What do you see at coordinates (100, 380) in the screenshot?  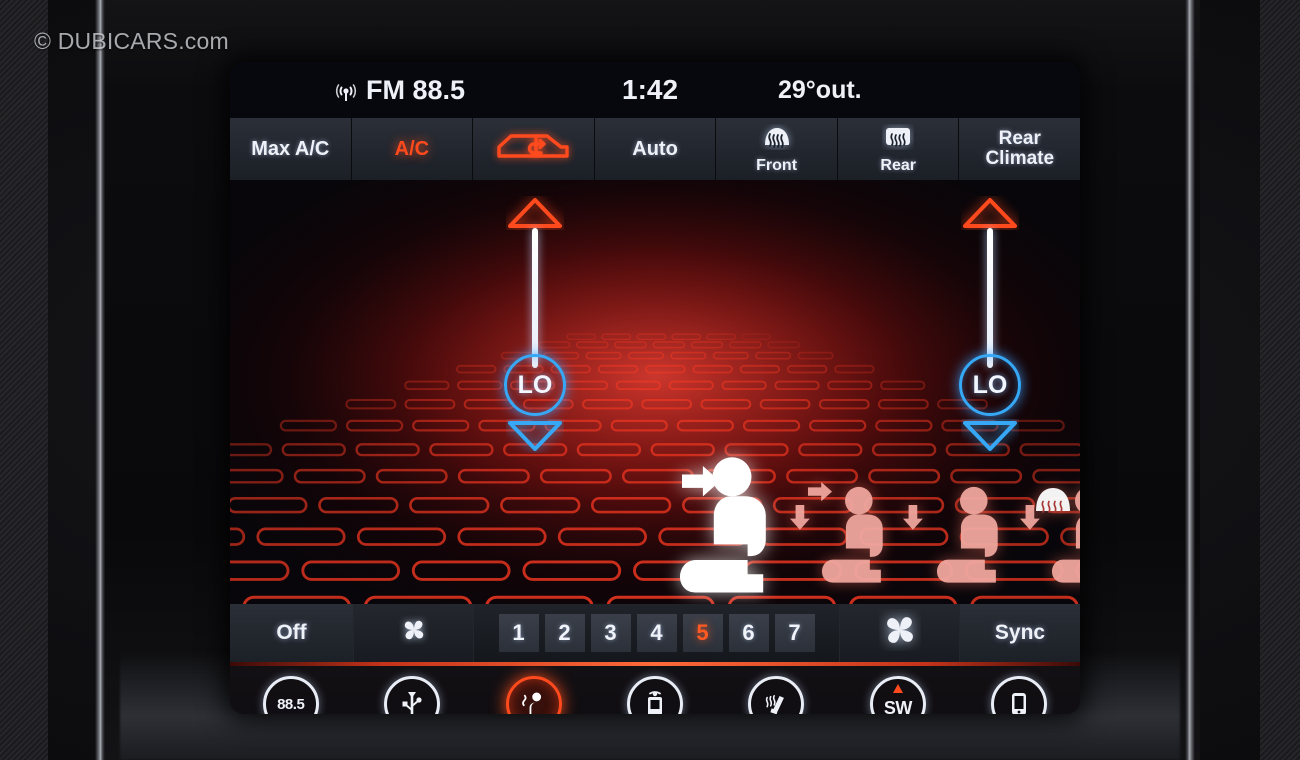 I see `chrome-strip-left` at bounding box center [100, 380].